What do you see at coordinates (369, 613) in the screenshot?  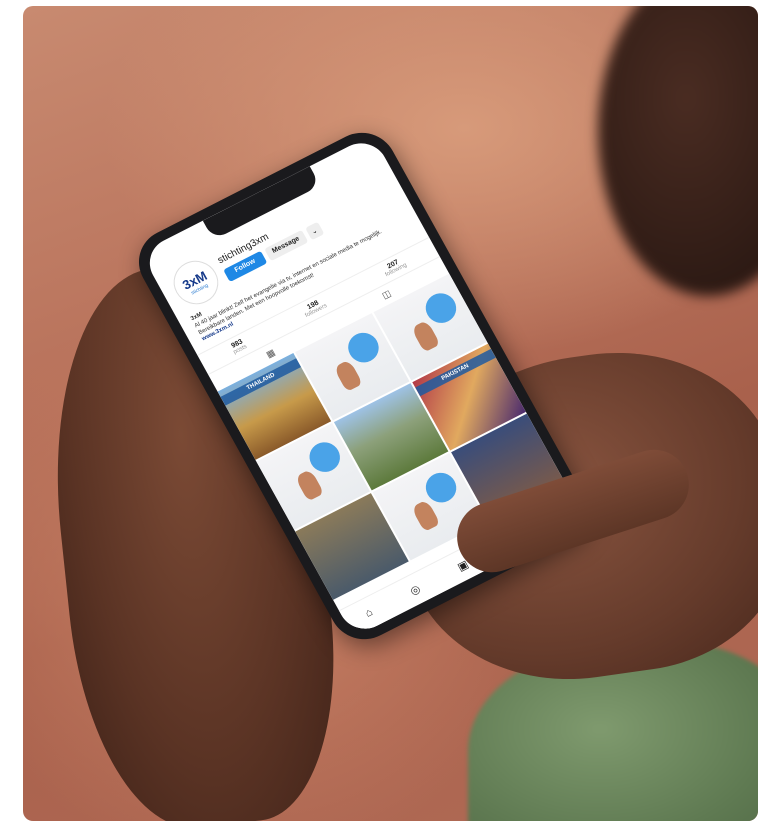 I see `home-icon: ⌂` at bounding box center [369, 613].